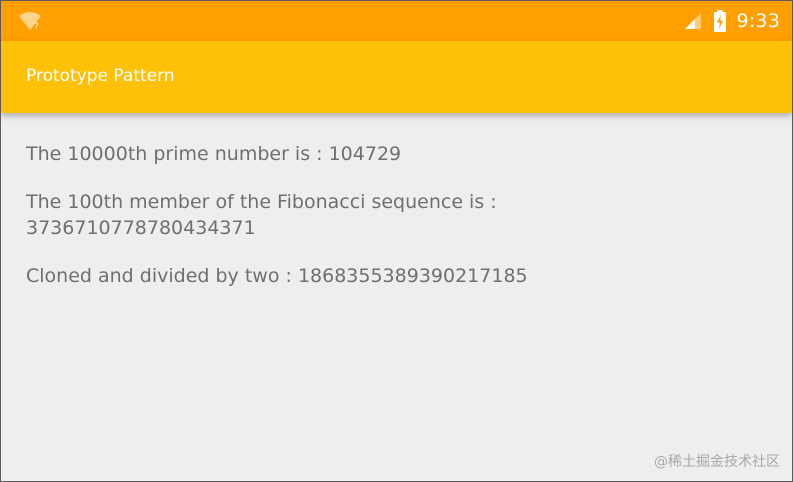 The width and height of the screenshot is (793, 482). Describe the element at coordinates (720, 21) in the screenshot. I see `battery-charging-icon` at that location.